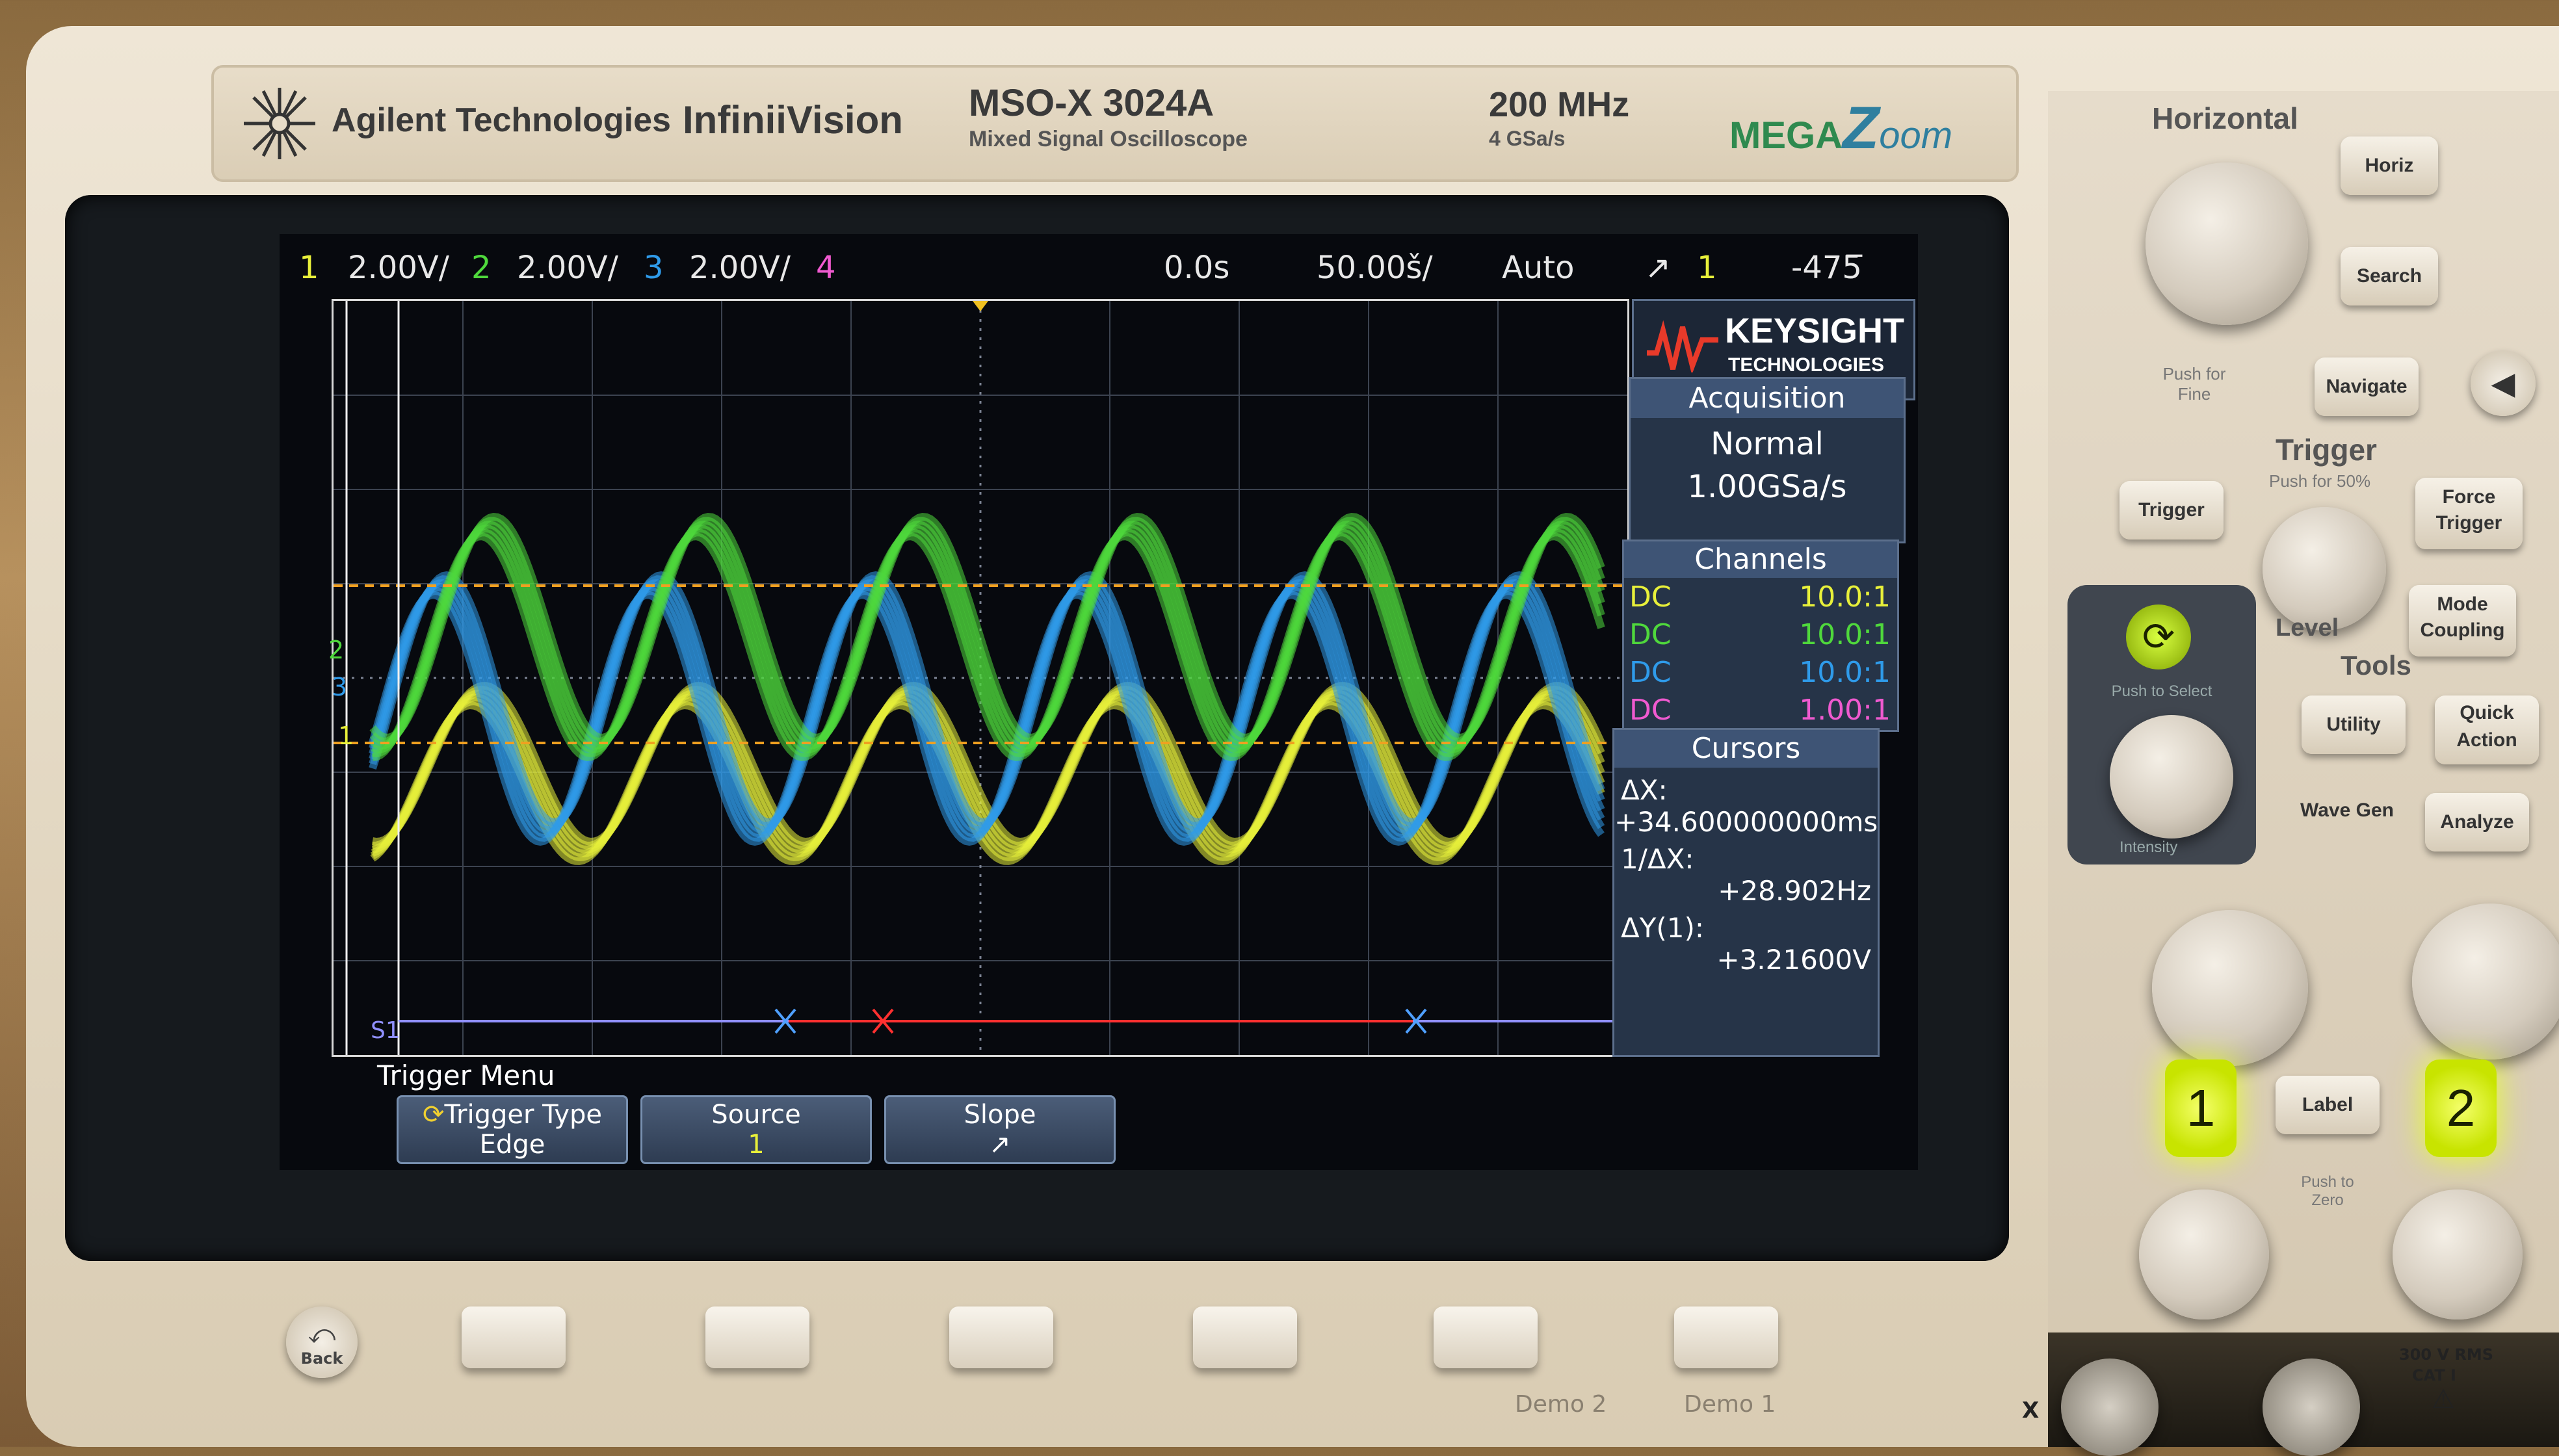 This screenshot has height=1456, width=2559. Describe the element at coordinates (1682, 346) in the screenshot. I see `keysight-wave-logo-icon` at that location.